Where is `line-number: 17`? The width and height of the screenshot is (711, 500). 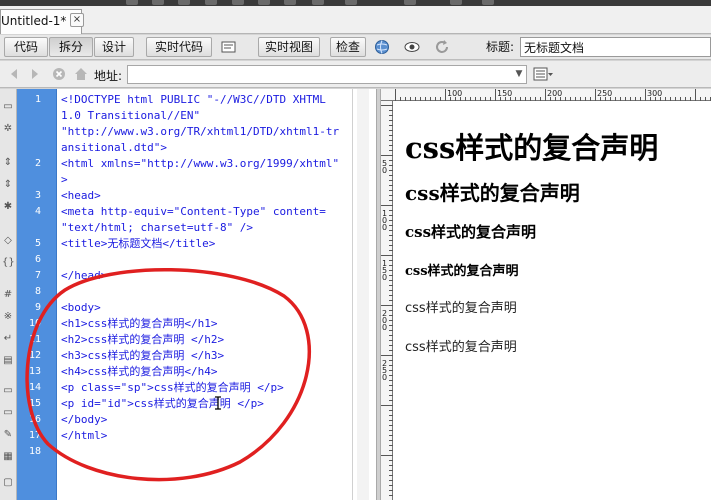 line-number: 17 is located at coordinates (34, 435).